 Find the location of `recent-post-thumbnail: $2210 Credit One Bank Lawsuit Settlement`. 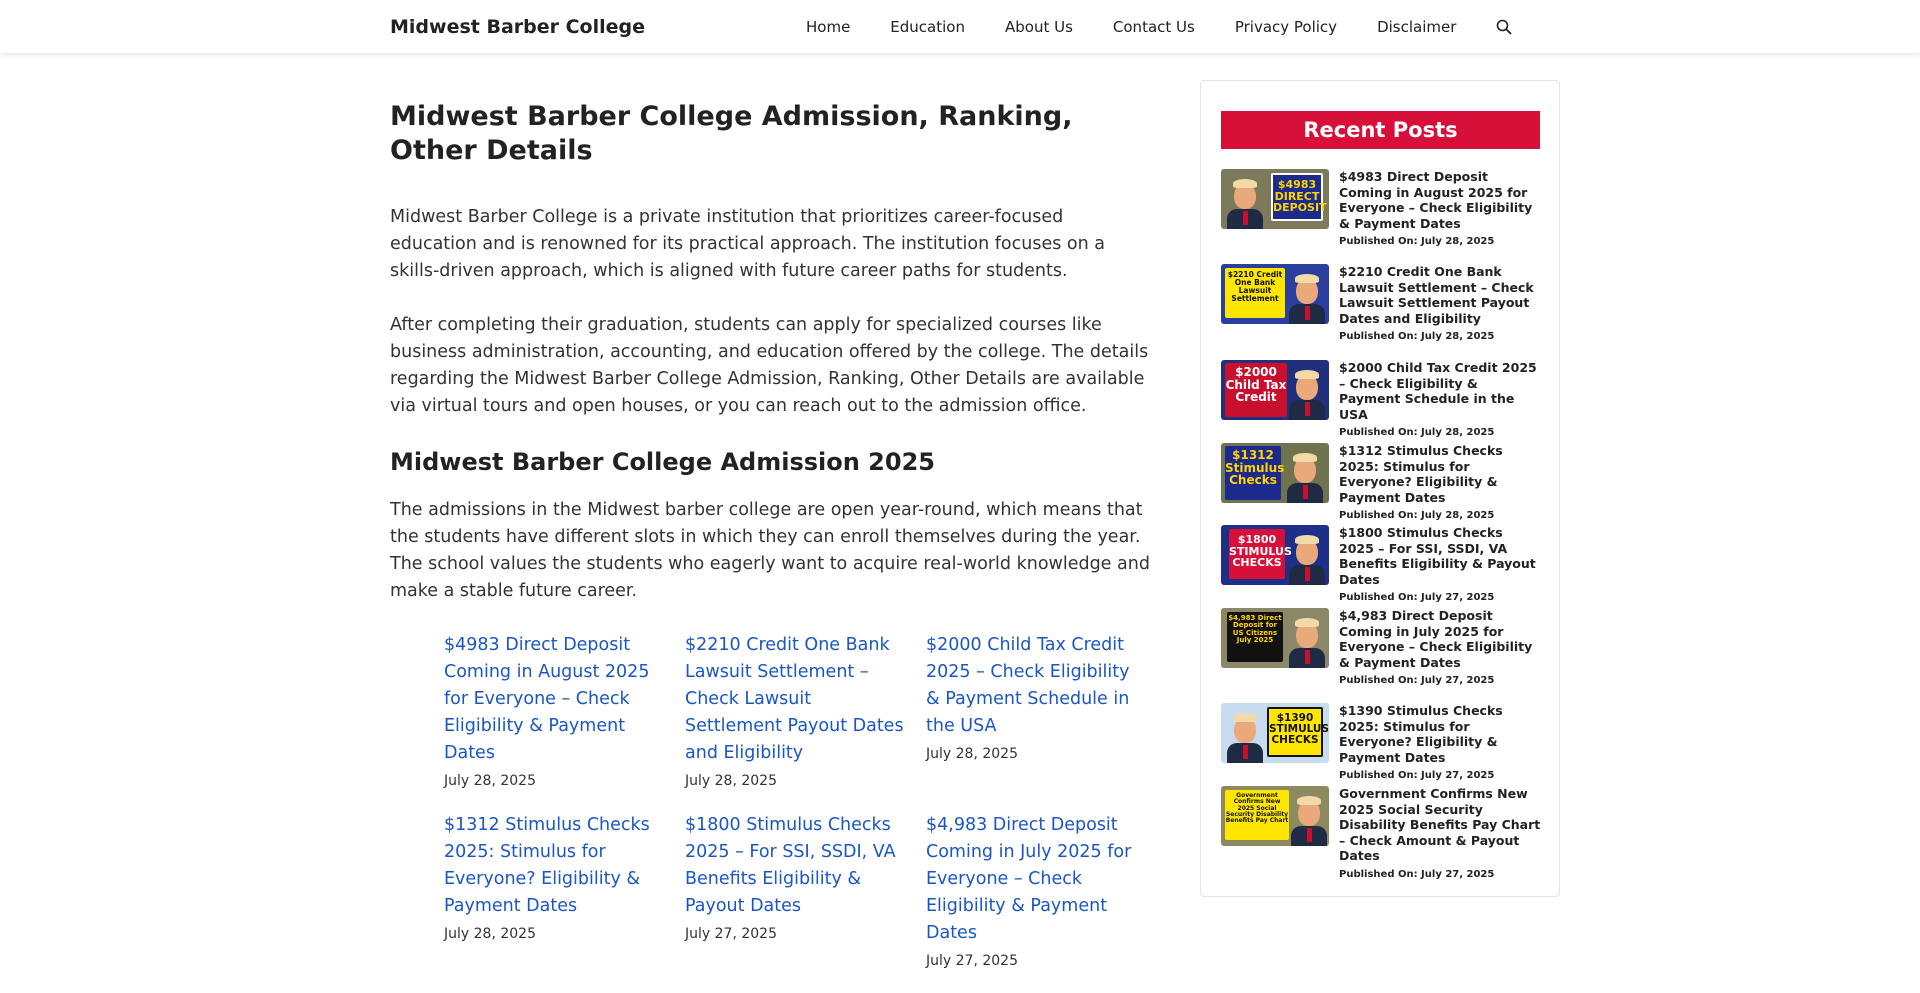

recent-post-thumbnail: $2210 Credit One Bank Lawsuit Settlement is located at coordinates (1275, 294).